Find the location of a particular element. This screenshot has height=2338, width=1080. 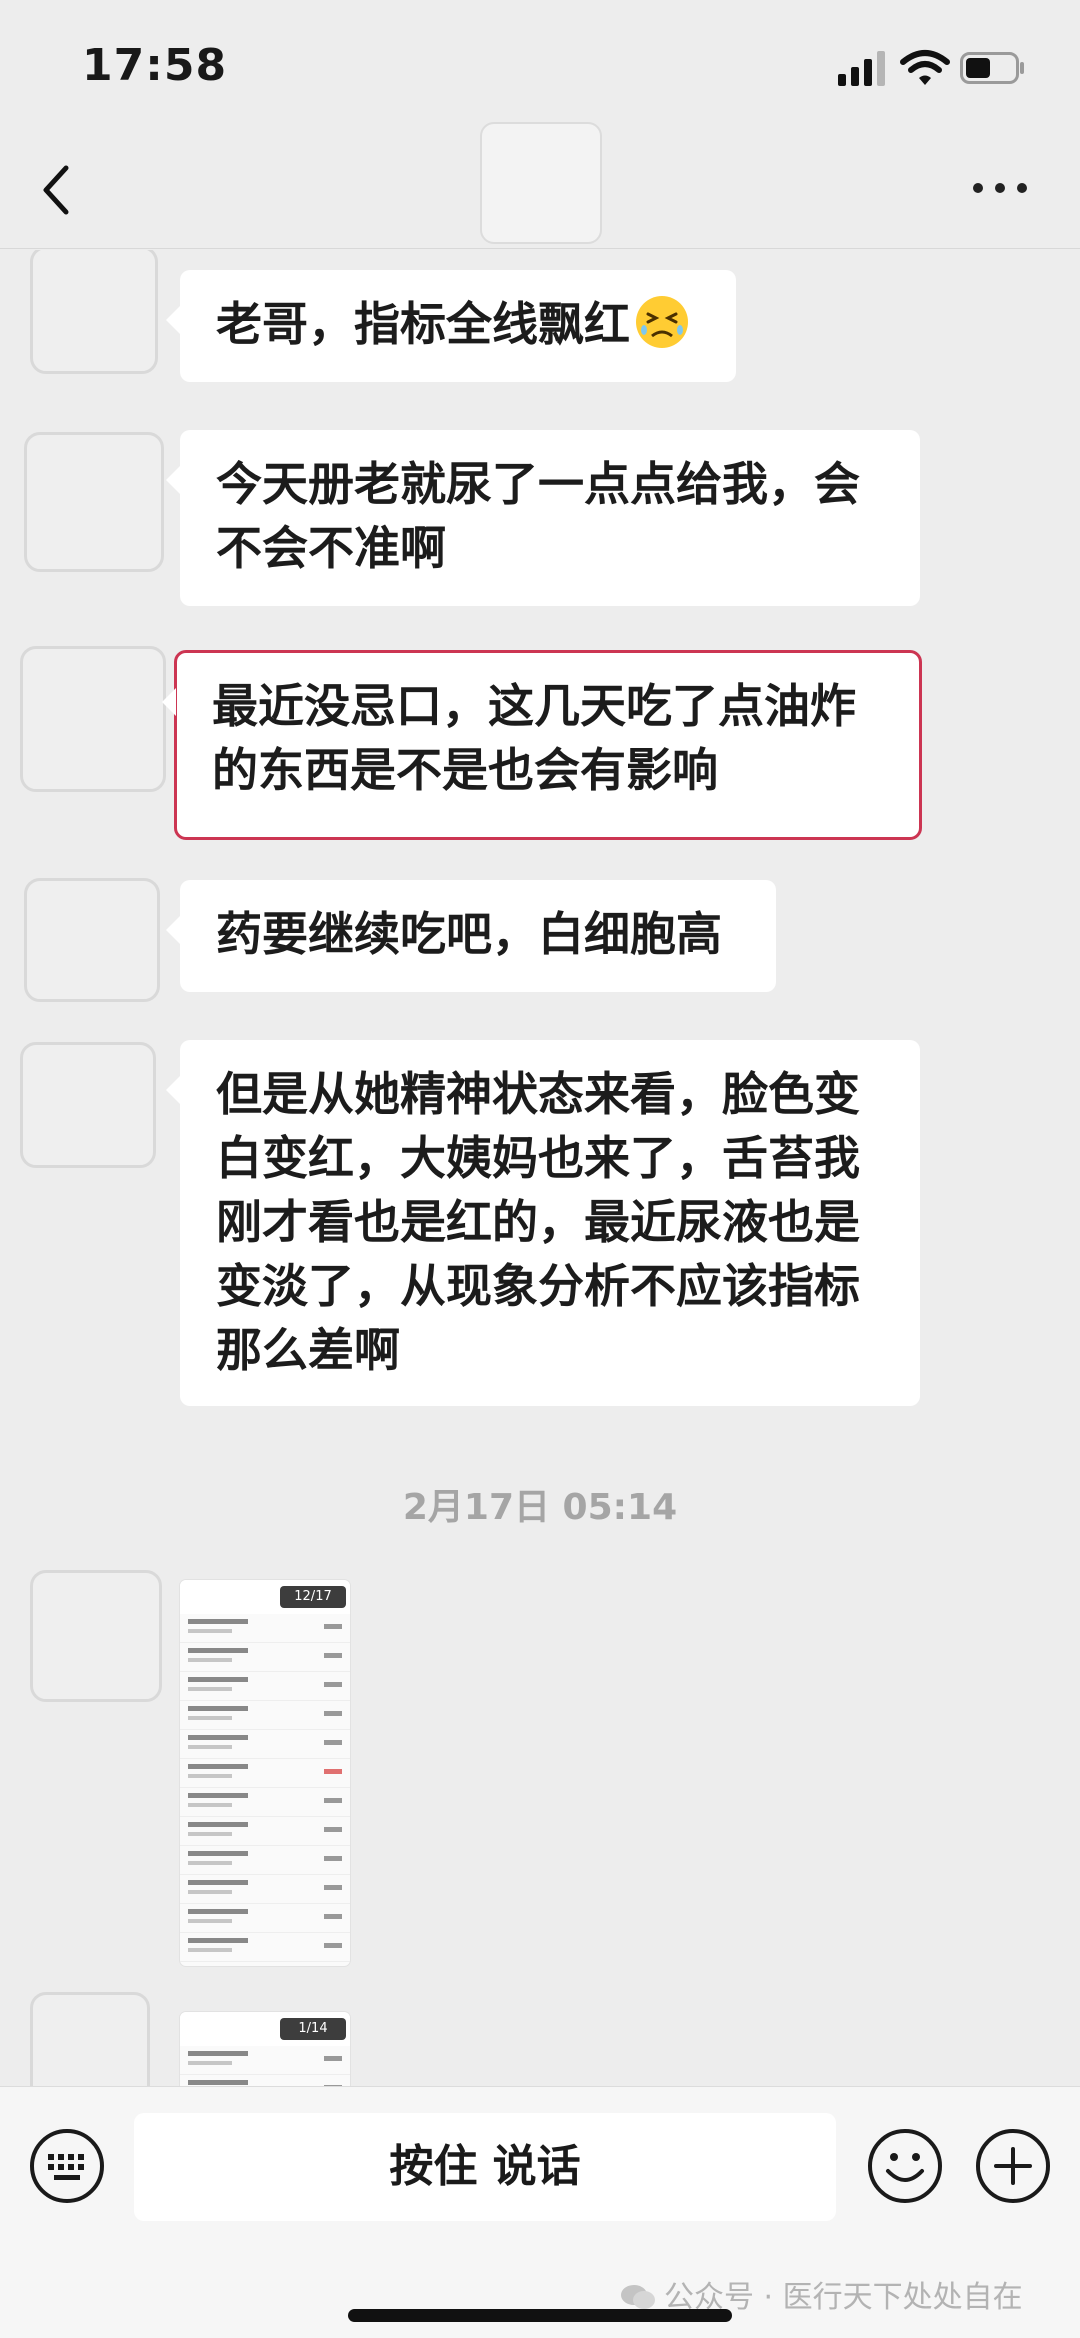

message-text: 最近没忌口，这几天吃了点油炸的东西是不是也会有影响 is located at coordinates (534, 738).